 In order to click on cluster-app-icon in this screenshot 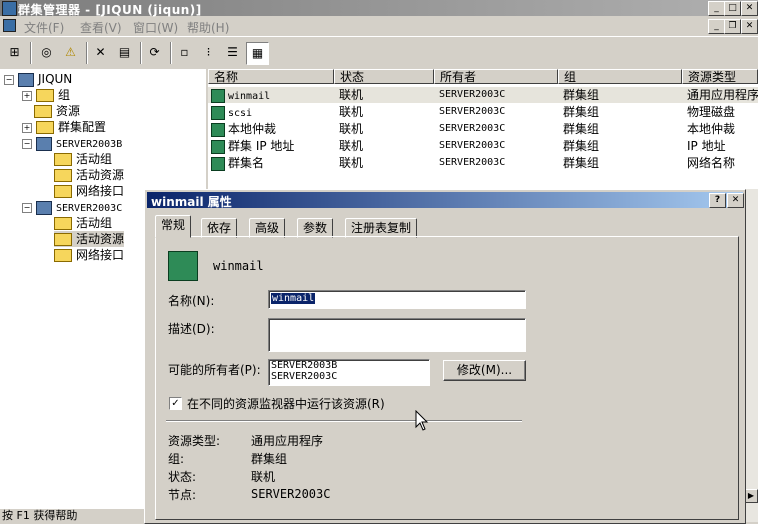, I will do `click(9, 8)`.